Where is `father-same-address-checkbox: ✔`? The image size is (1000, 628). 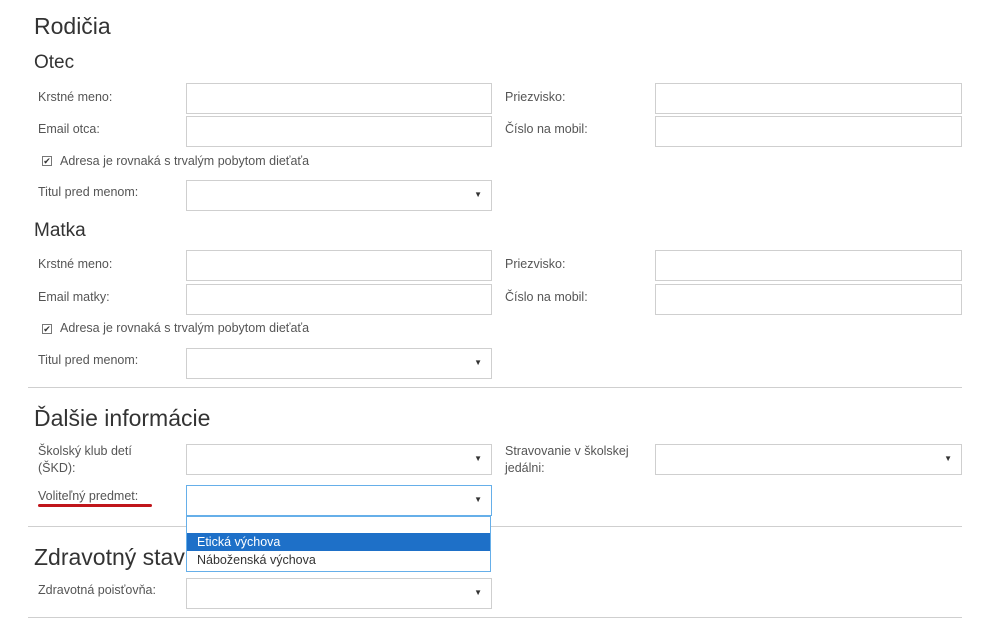
father-same-address-checkbox: ✔ is located at coordinates (47, 161).